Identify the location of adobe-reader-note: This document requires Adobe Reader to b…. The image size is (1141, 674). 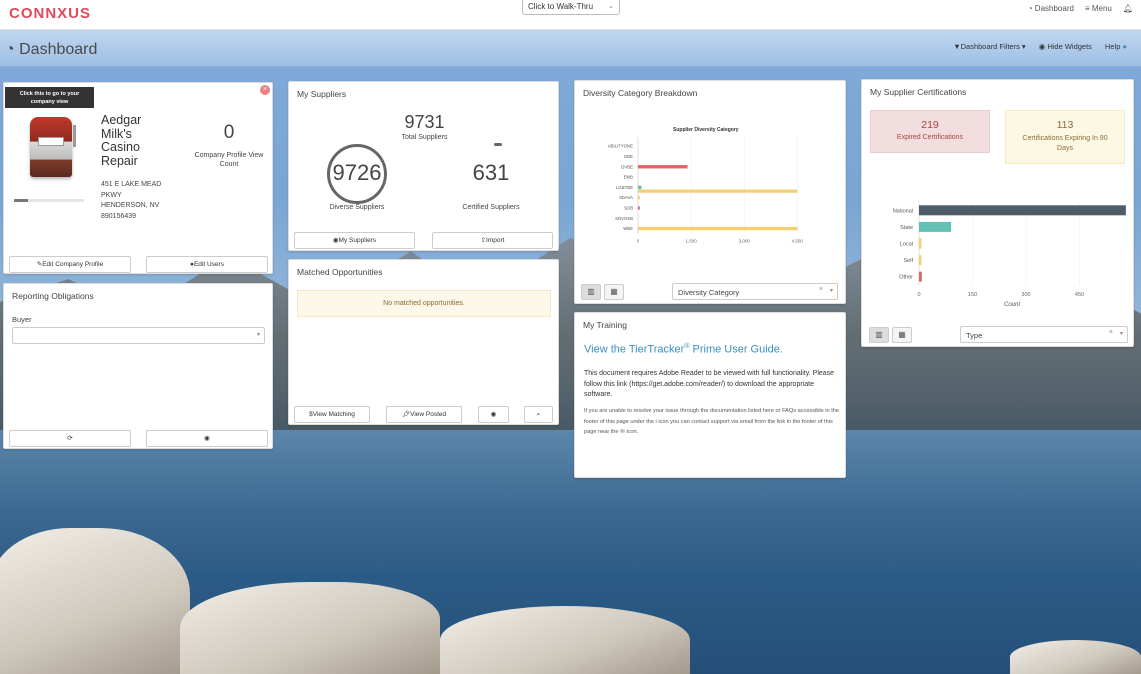
(709, 384).